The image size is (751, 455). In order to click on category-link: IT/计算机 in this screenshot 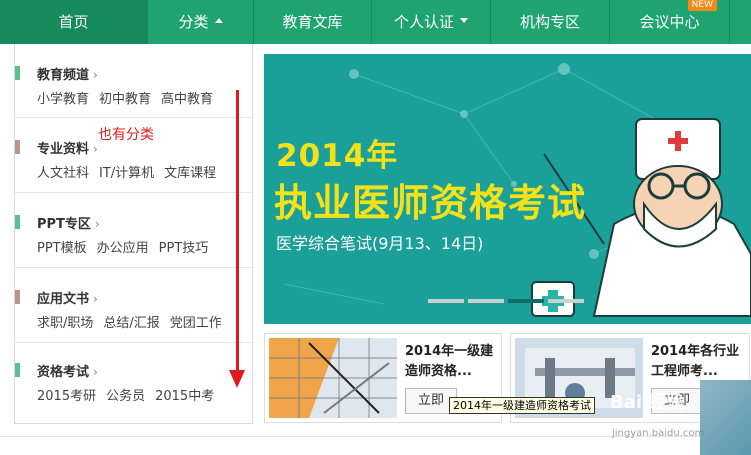, I will do `click(126, 173)`.